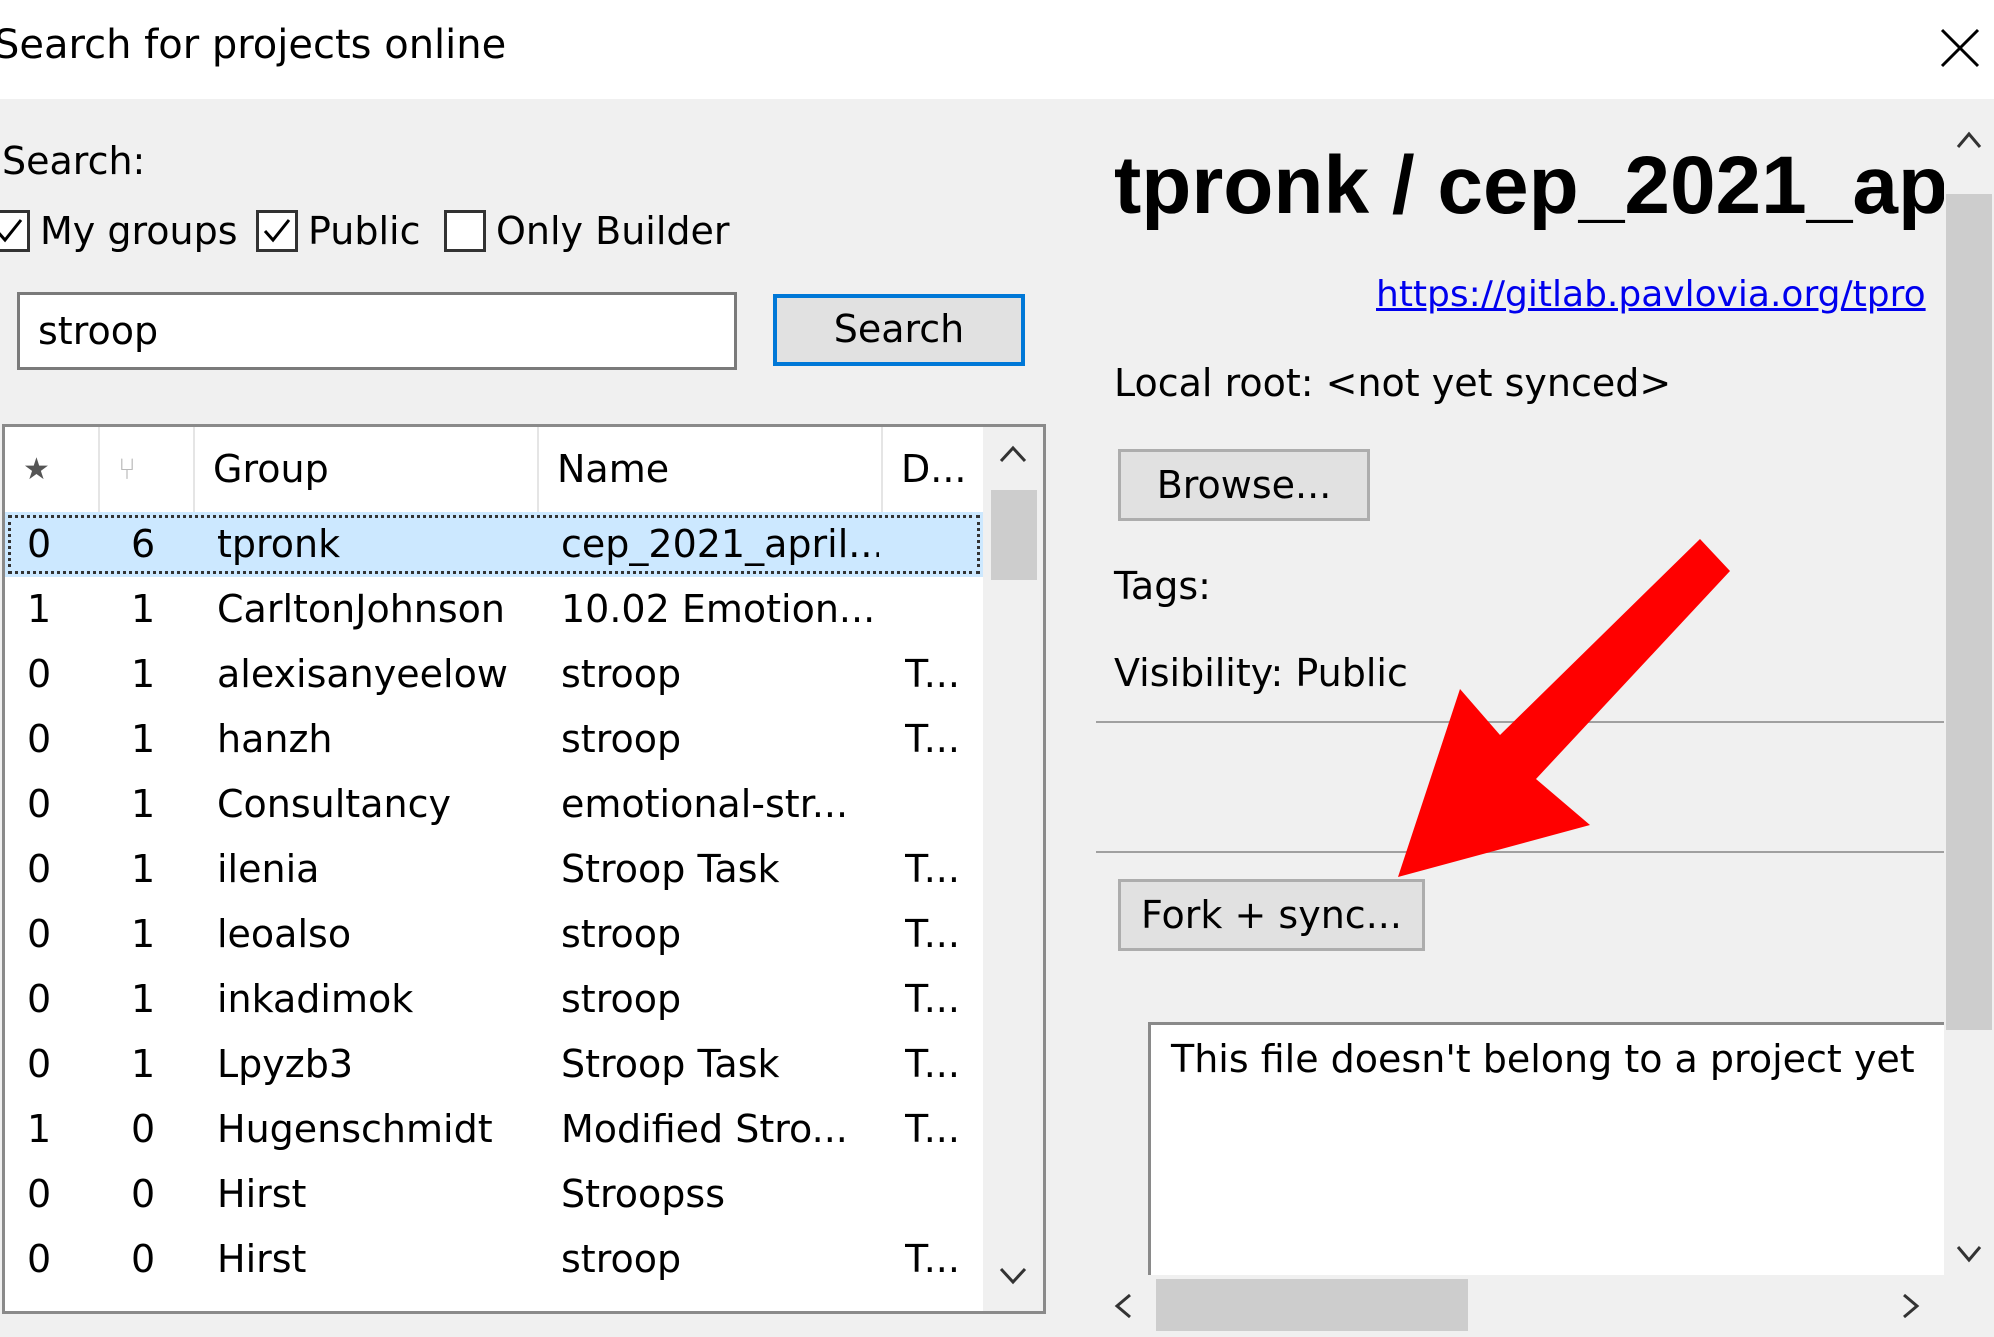  What do you see at coordinates (284, 934) in the screenshot?
I see `group-cell: leoalso` at bounding box center [284, 934].